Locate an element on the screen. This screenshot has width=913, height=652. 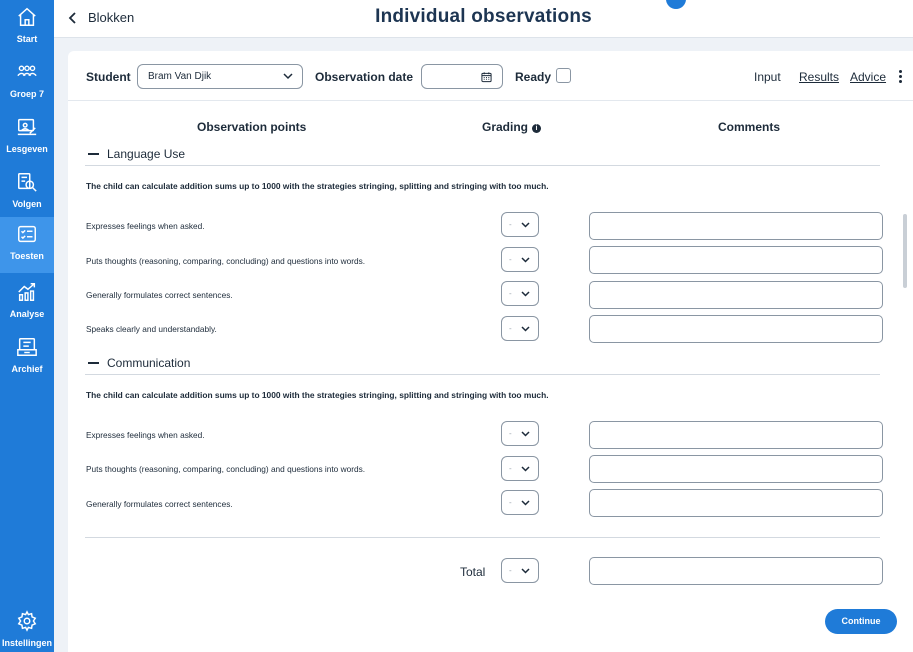
tab-advice: Advice is located at coordinates (868, 77).